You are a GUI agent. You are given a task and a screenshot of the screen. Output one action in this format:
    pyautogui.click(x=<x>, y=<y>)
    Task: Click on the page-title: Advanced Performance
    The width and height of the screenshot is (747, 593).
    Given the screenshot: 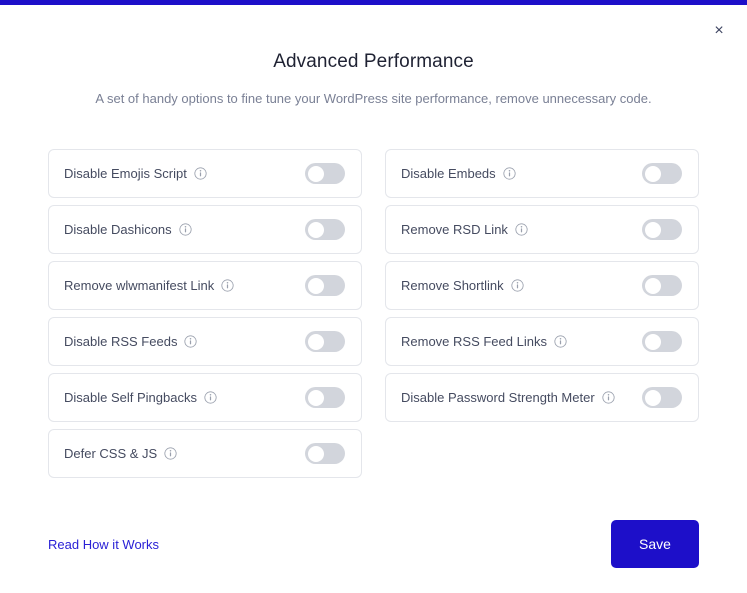 What is the action you would take?
    pyautogui.click(x=373, y=61)
    